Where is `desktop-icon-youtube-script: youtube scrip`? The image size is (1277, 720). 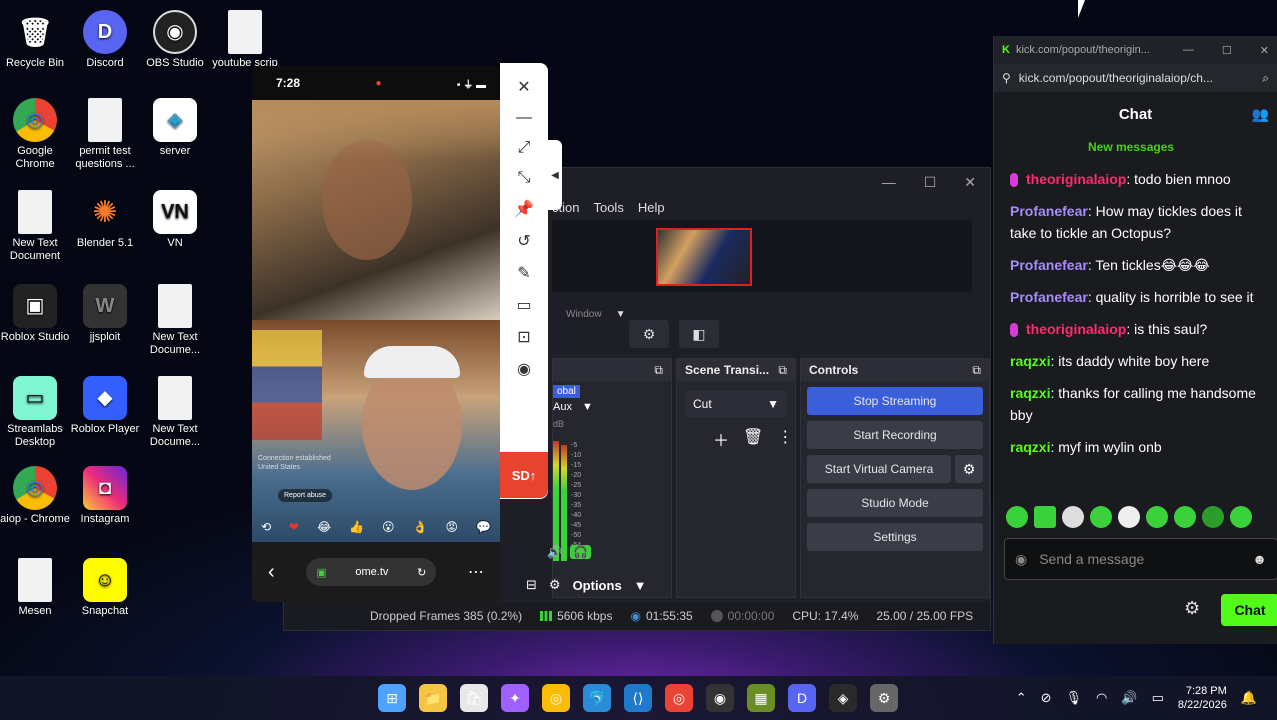 desktop-icon-youtube-script: youtube scrip is located at coordinates (245, 40).